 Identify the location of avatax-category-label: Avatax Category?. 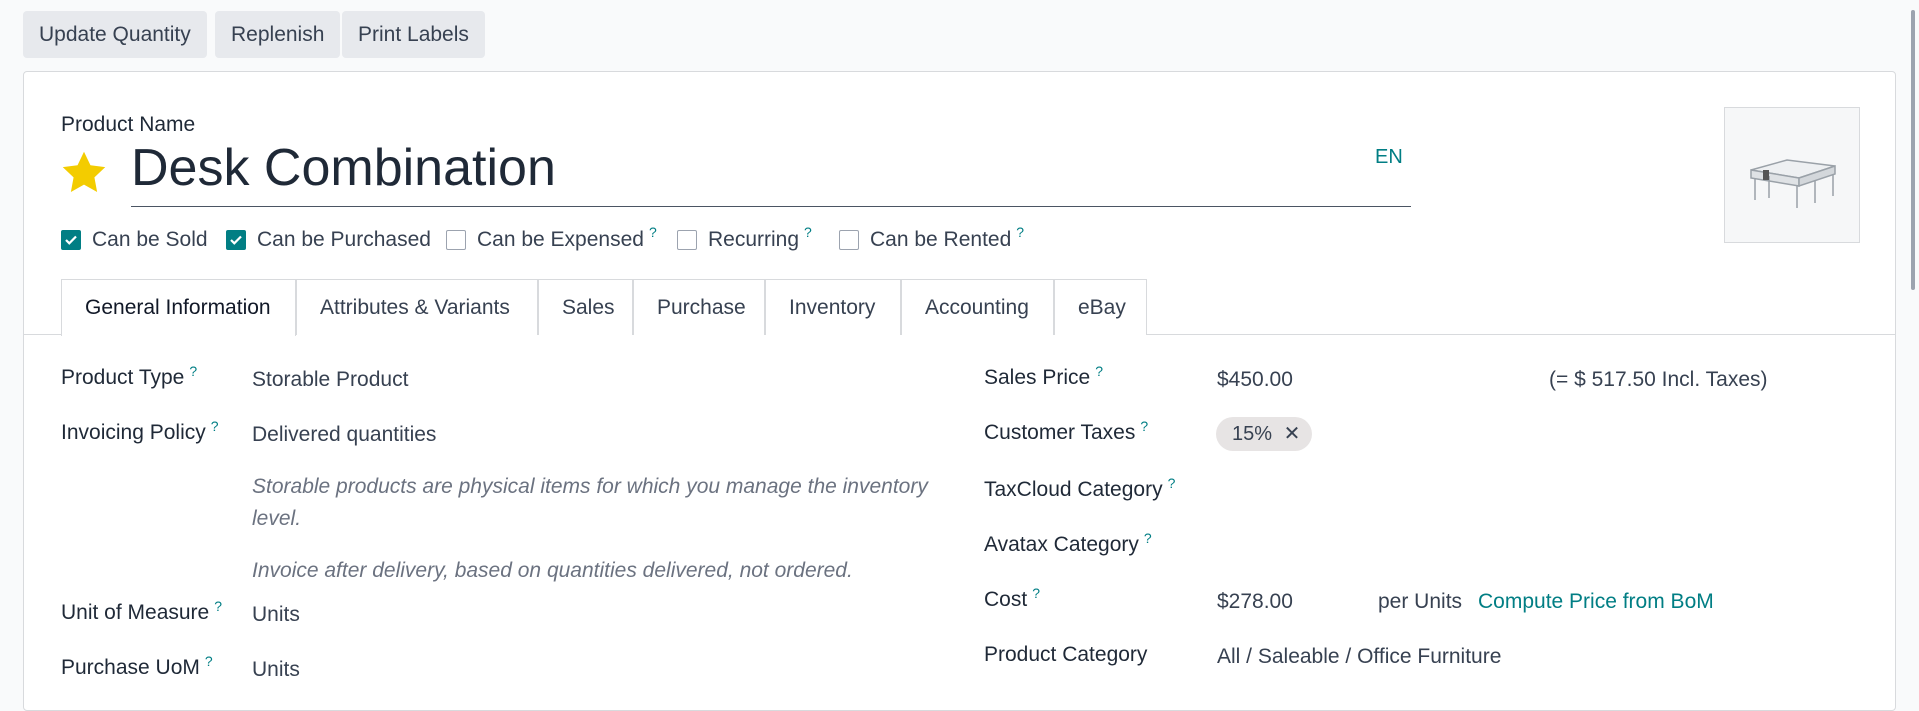
(1068, 543).